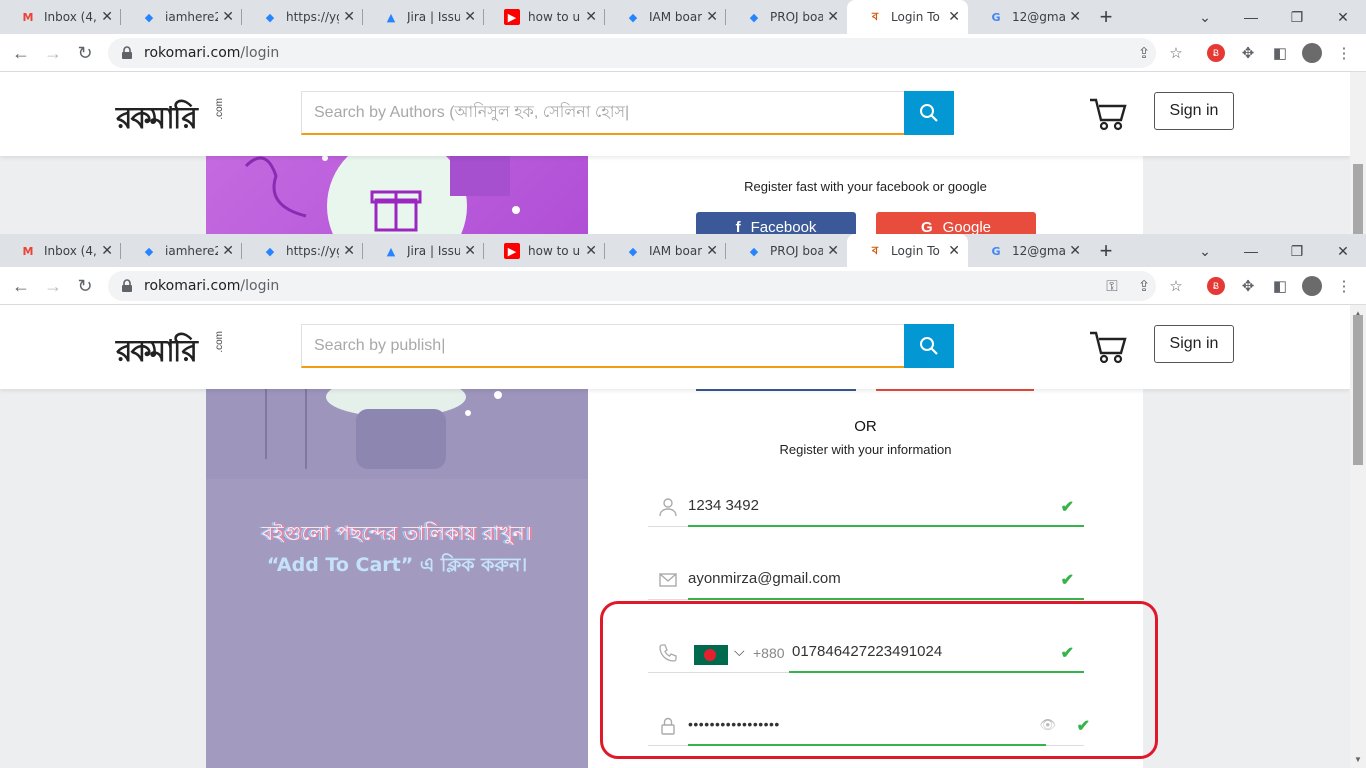 This screenshot has width=1366, height=768. Describe the element at coordinates (85, 53) in the screenshot. I see `reload-icon: ↻` at that location.